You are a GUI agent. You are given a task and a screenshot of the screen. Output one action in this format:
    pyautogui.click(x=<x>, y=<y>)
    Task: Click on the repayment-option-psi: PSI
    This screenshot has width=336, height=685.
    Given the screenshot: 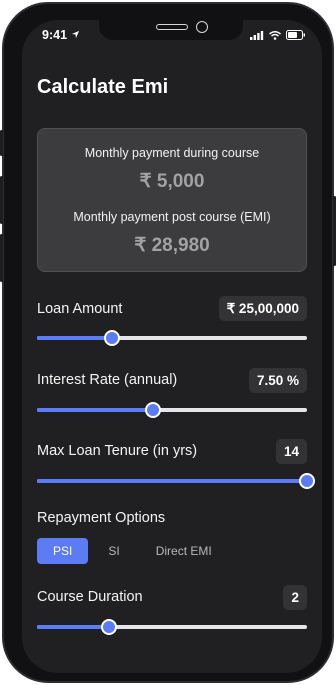 What is the action you would take?
    pyautogui.click(x=63, y=551)
    